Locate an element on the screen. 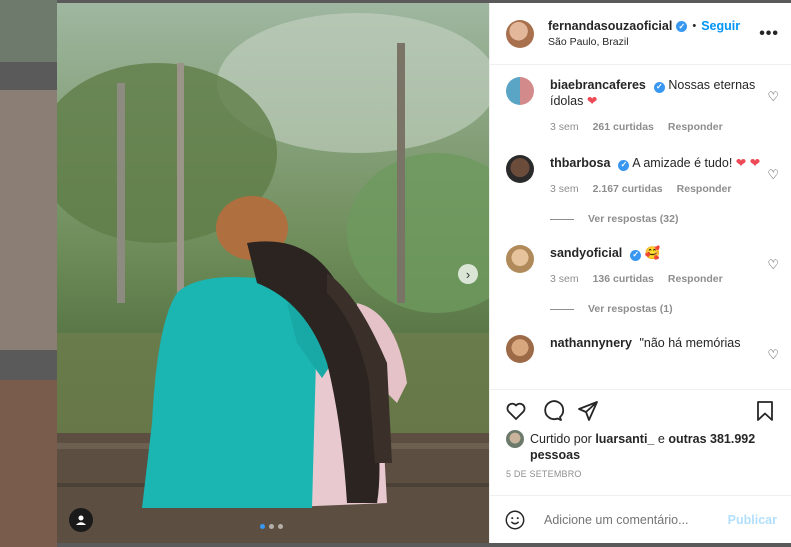 Image resolution: width=791 pixels, height=547 pixels. share-glyph is located at coordinates (588, 411).